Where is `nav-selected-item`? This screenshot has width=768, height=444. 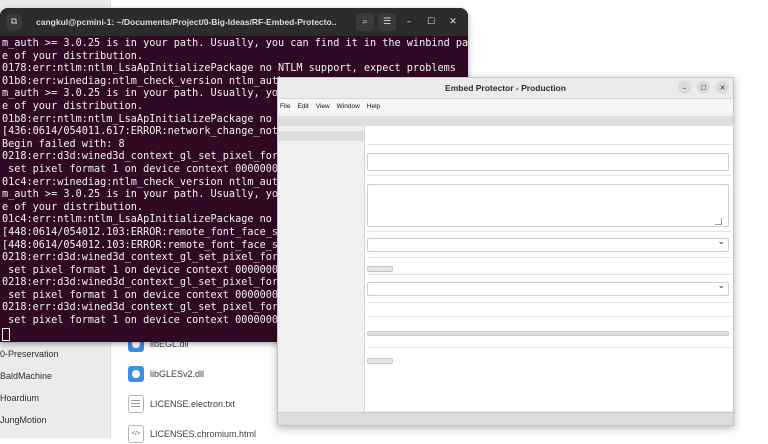 nav-selected-item is located at coordinates (321, 136).